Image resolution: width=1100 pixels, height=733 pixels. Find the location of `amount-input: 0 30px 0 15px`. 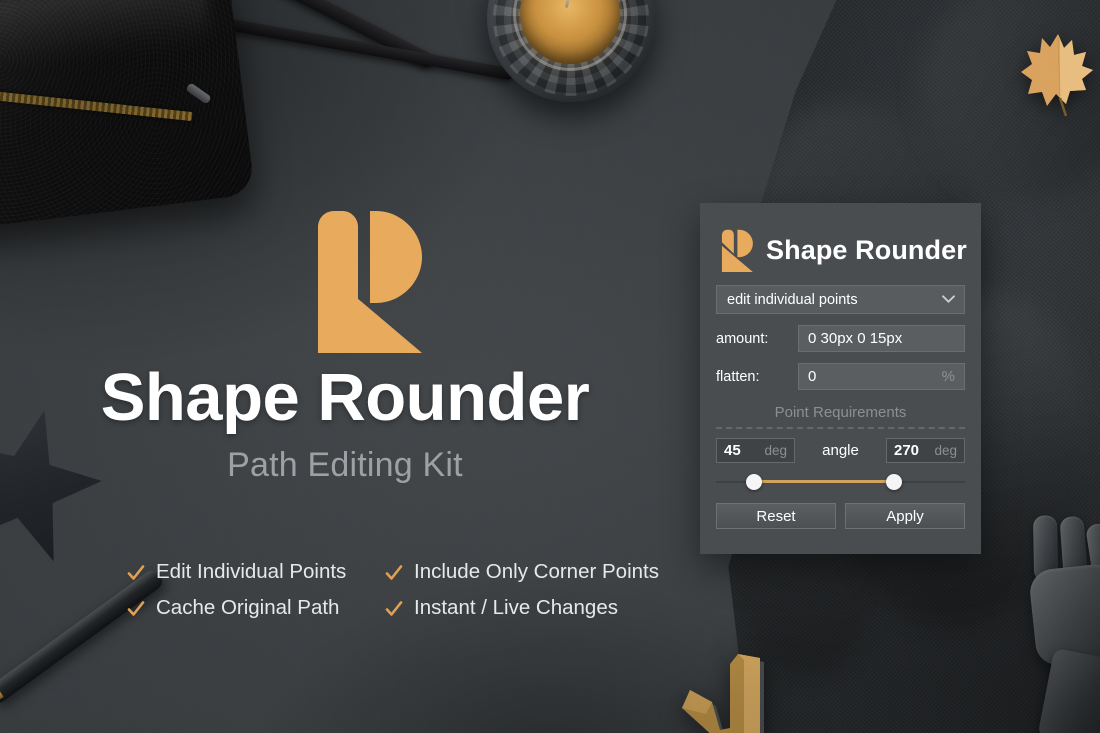

amount-input: 0 30px 0 15px is located at coordinates (881, 338).